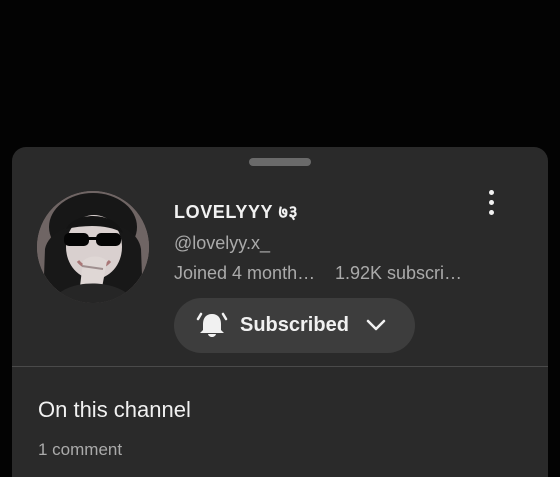 The image size is (560, 477). Describe the element at coordinates (212, 324) in the screenshot. I see `bell-icon` at that location.